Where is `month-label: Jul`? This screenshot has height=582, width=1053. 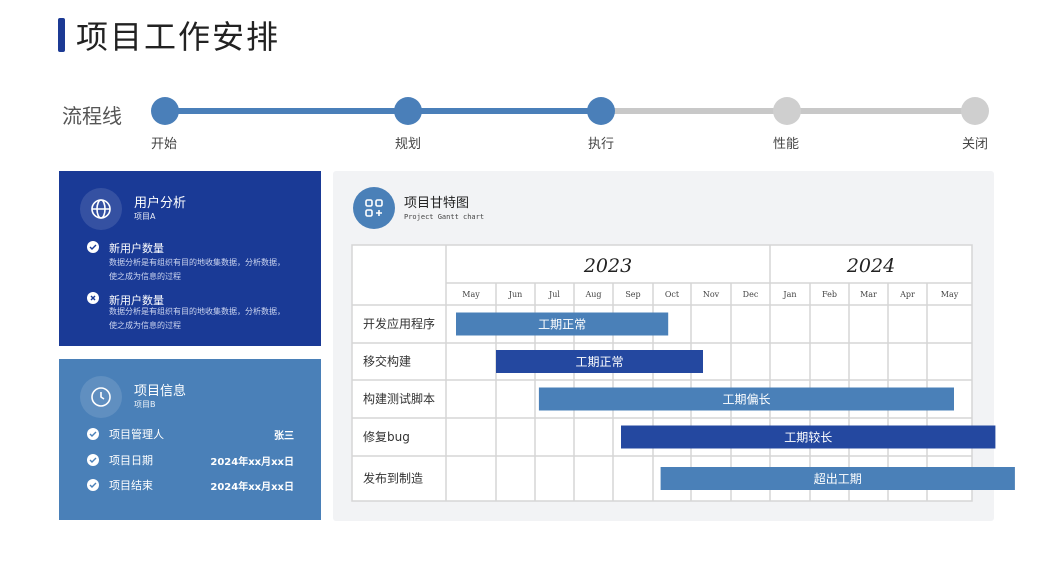 month-label: Jul is located at coordinates (554, 294).